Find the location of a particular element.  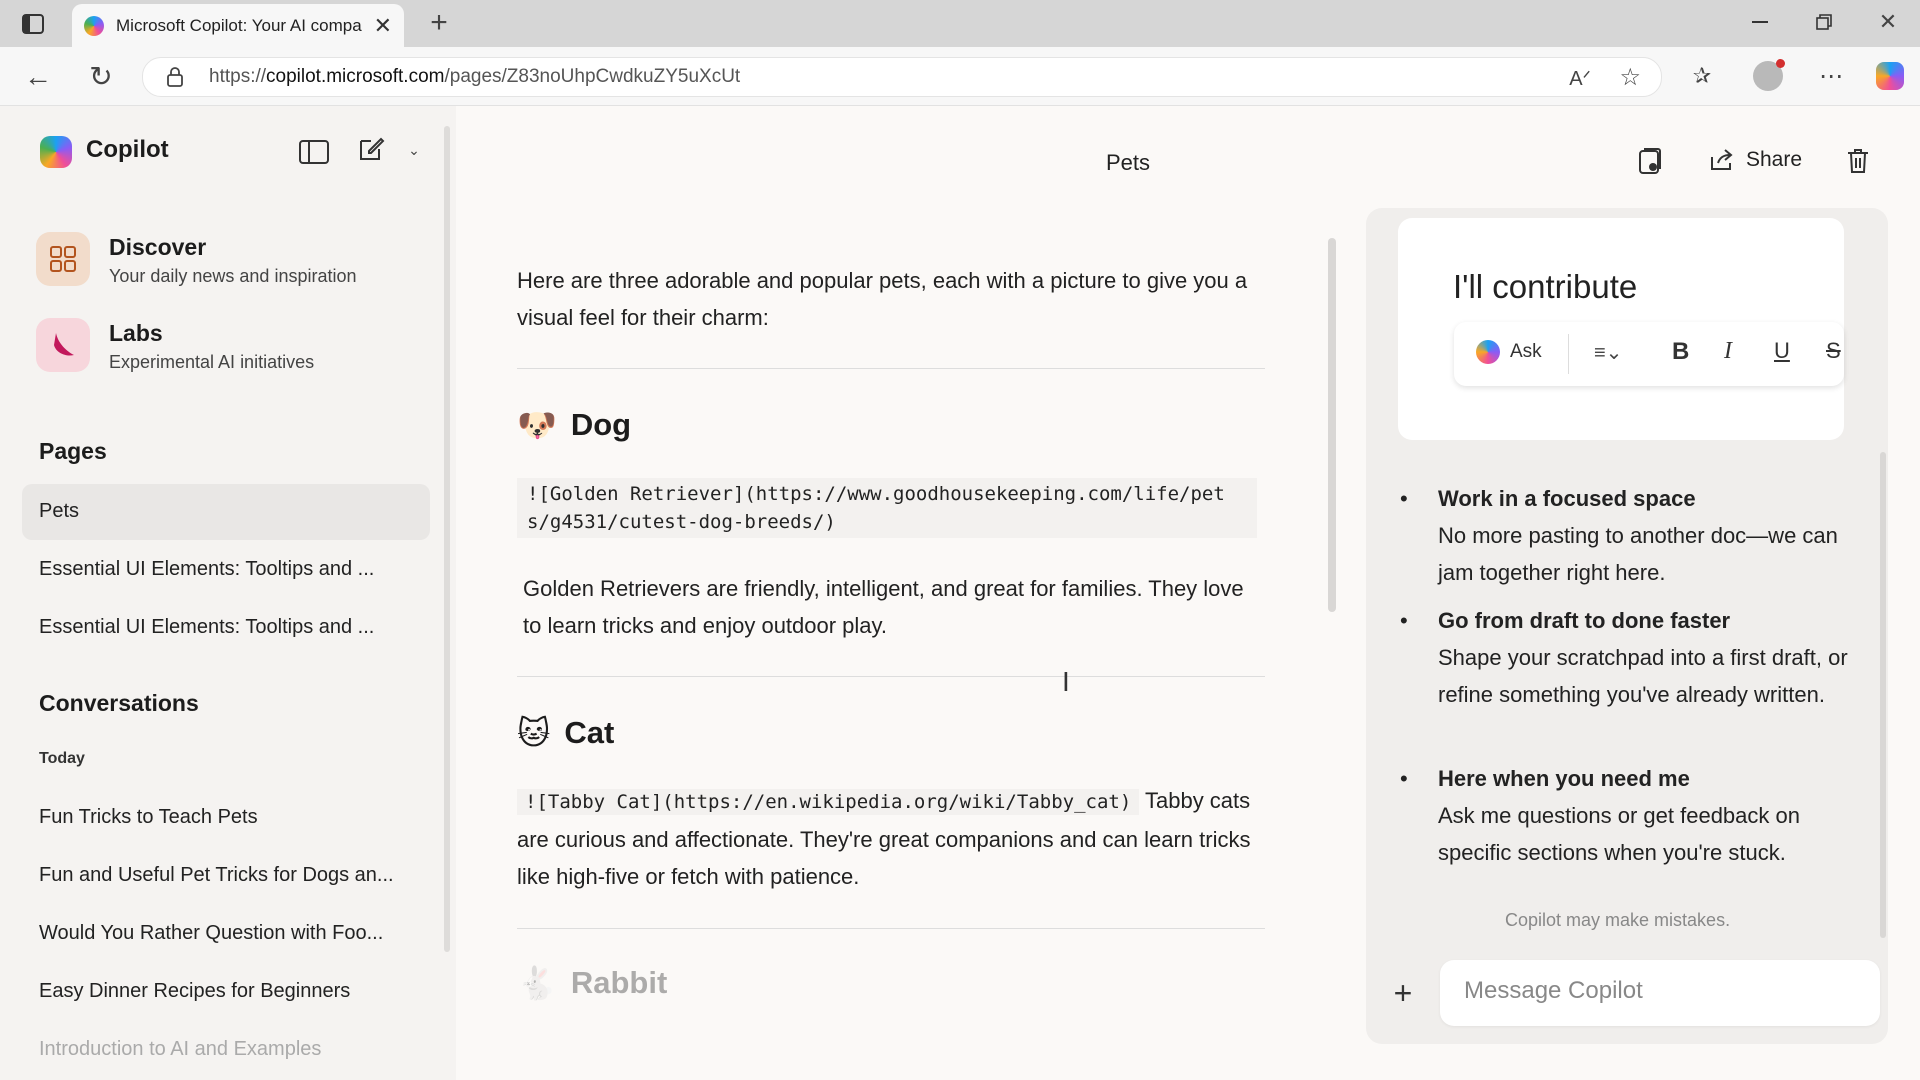

discover-subtitle: Your daily news and inspiration is located at coordinates (233, 276).